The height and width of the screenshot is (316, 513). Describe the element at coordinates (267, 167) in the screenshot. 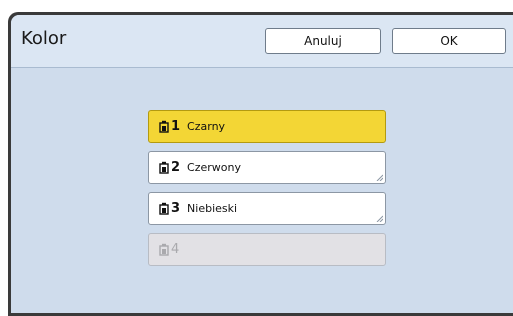

I see `color-option-2: 2 Czerwony` at that location.